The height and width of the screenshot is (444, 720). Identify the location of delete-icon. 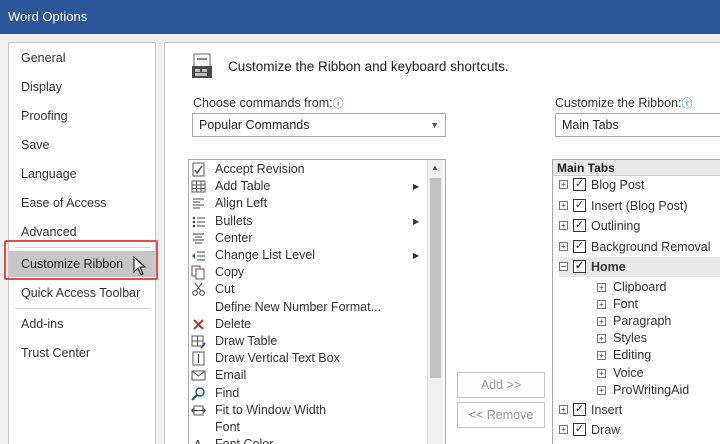
(198, 324).